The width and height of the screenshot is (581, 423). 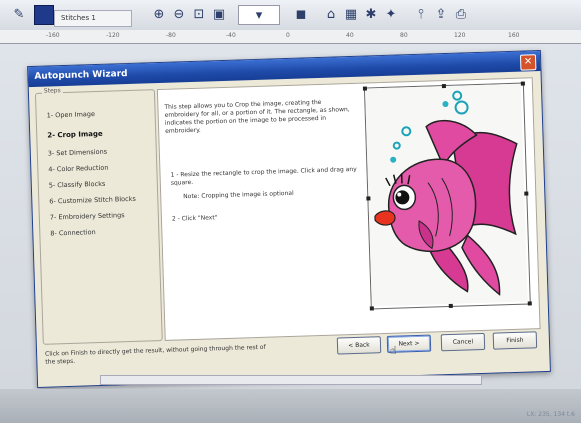 I want to click on ruler-tick: -80, so click(x=171, y=35).